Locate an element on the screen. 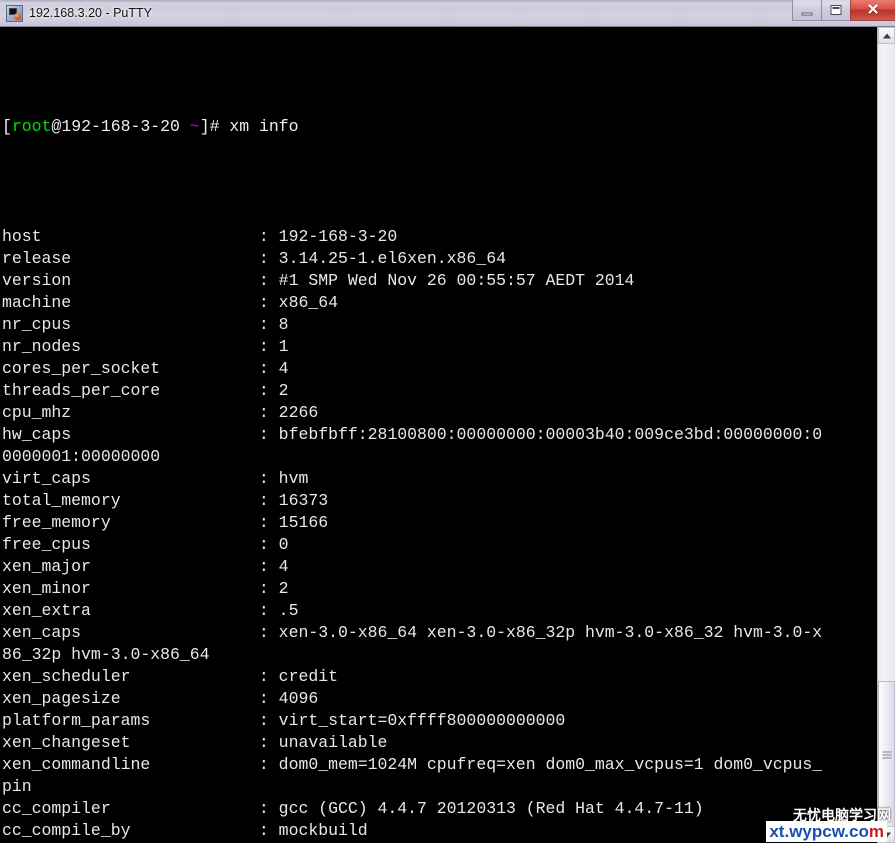 Image resolution: width=895 pixels, height=843 pixels. info-row-free-cpus: free_cpus : 0 is located at coordinates (145, 544).